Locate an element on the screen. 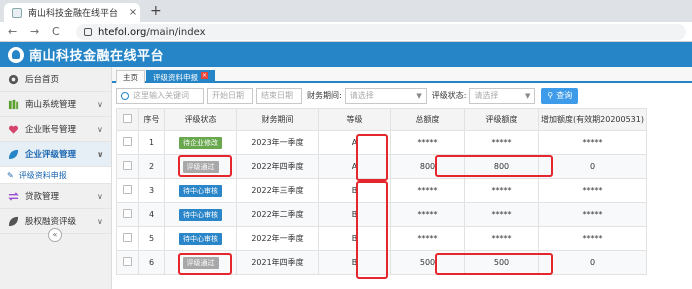  exchange-icon is located at coordinates (13, 196).